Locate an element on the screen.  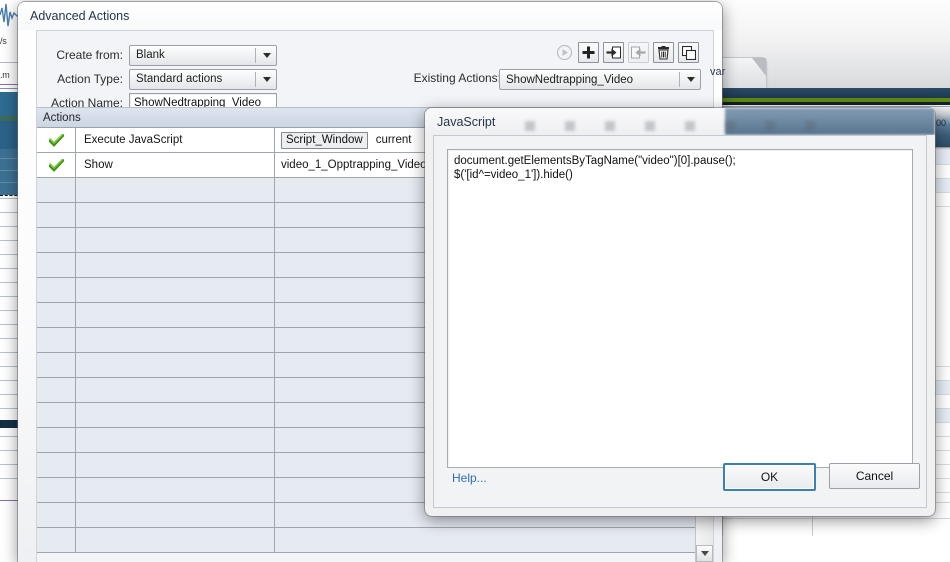
actions-toolbar is located at coordinates (627, 52).